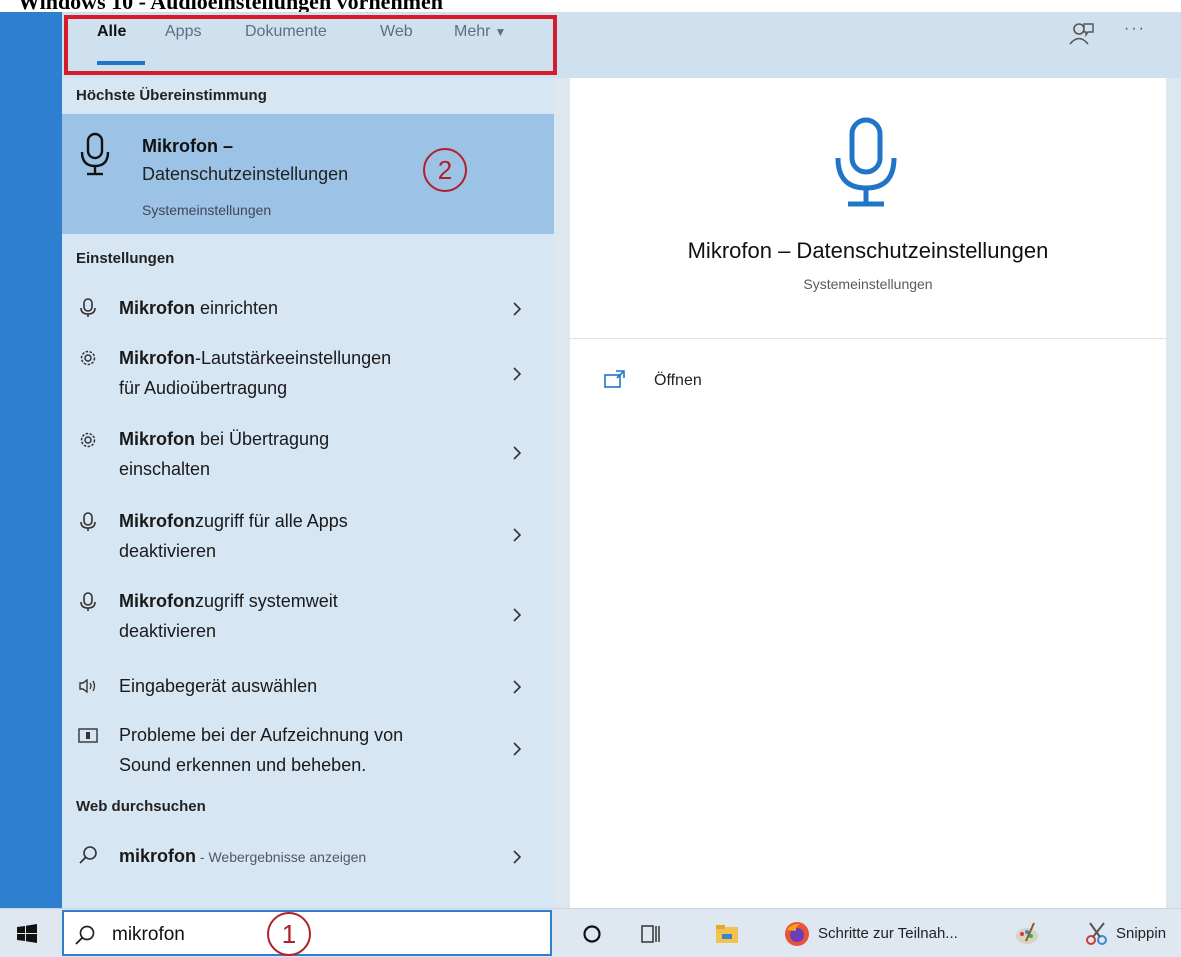 Image resolution: width=1181 pixels, height=957 pixels. Describe the element at coordinates (1135, 29) in the screenshot. I see `more-options-icon: ···` at that location.